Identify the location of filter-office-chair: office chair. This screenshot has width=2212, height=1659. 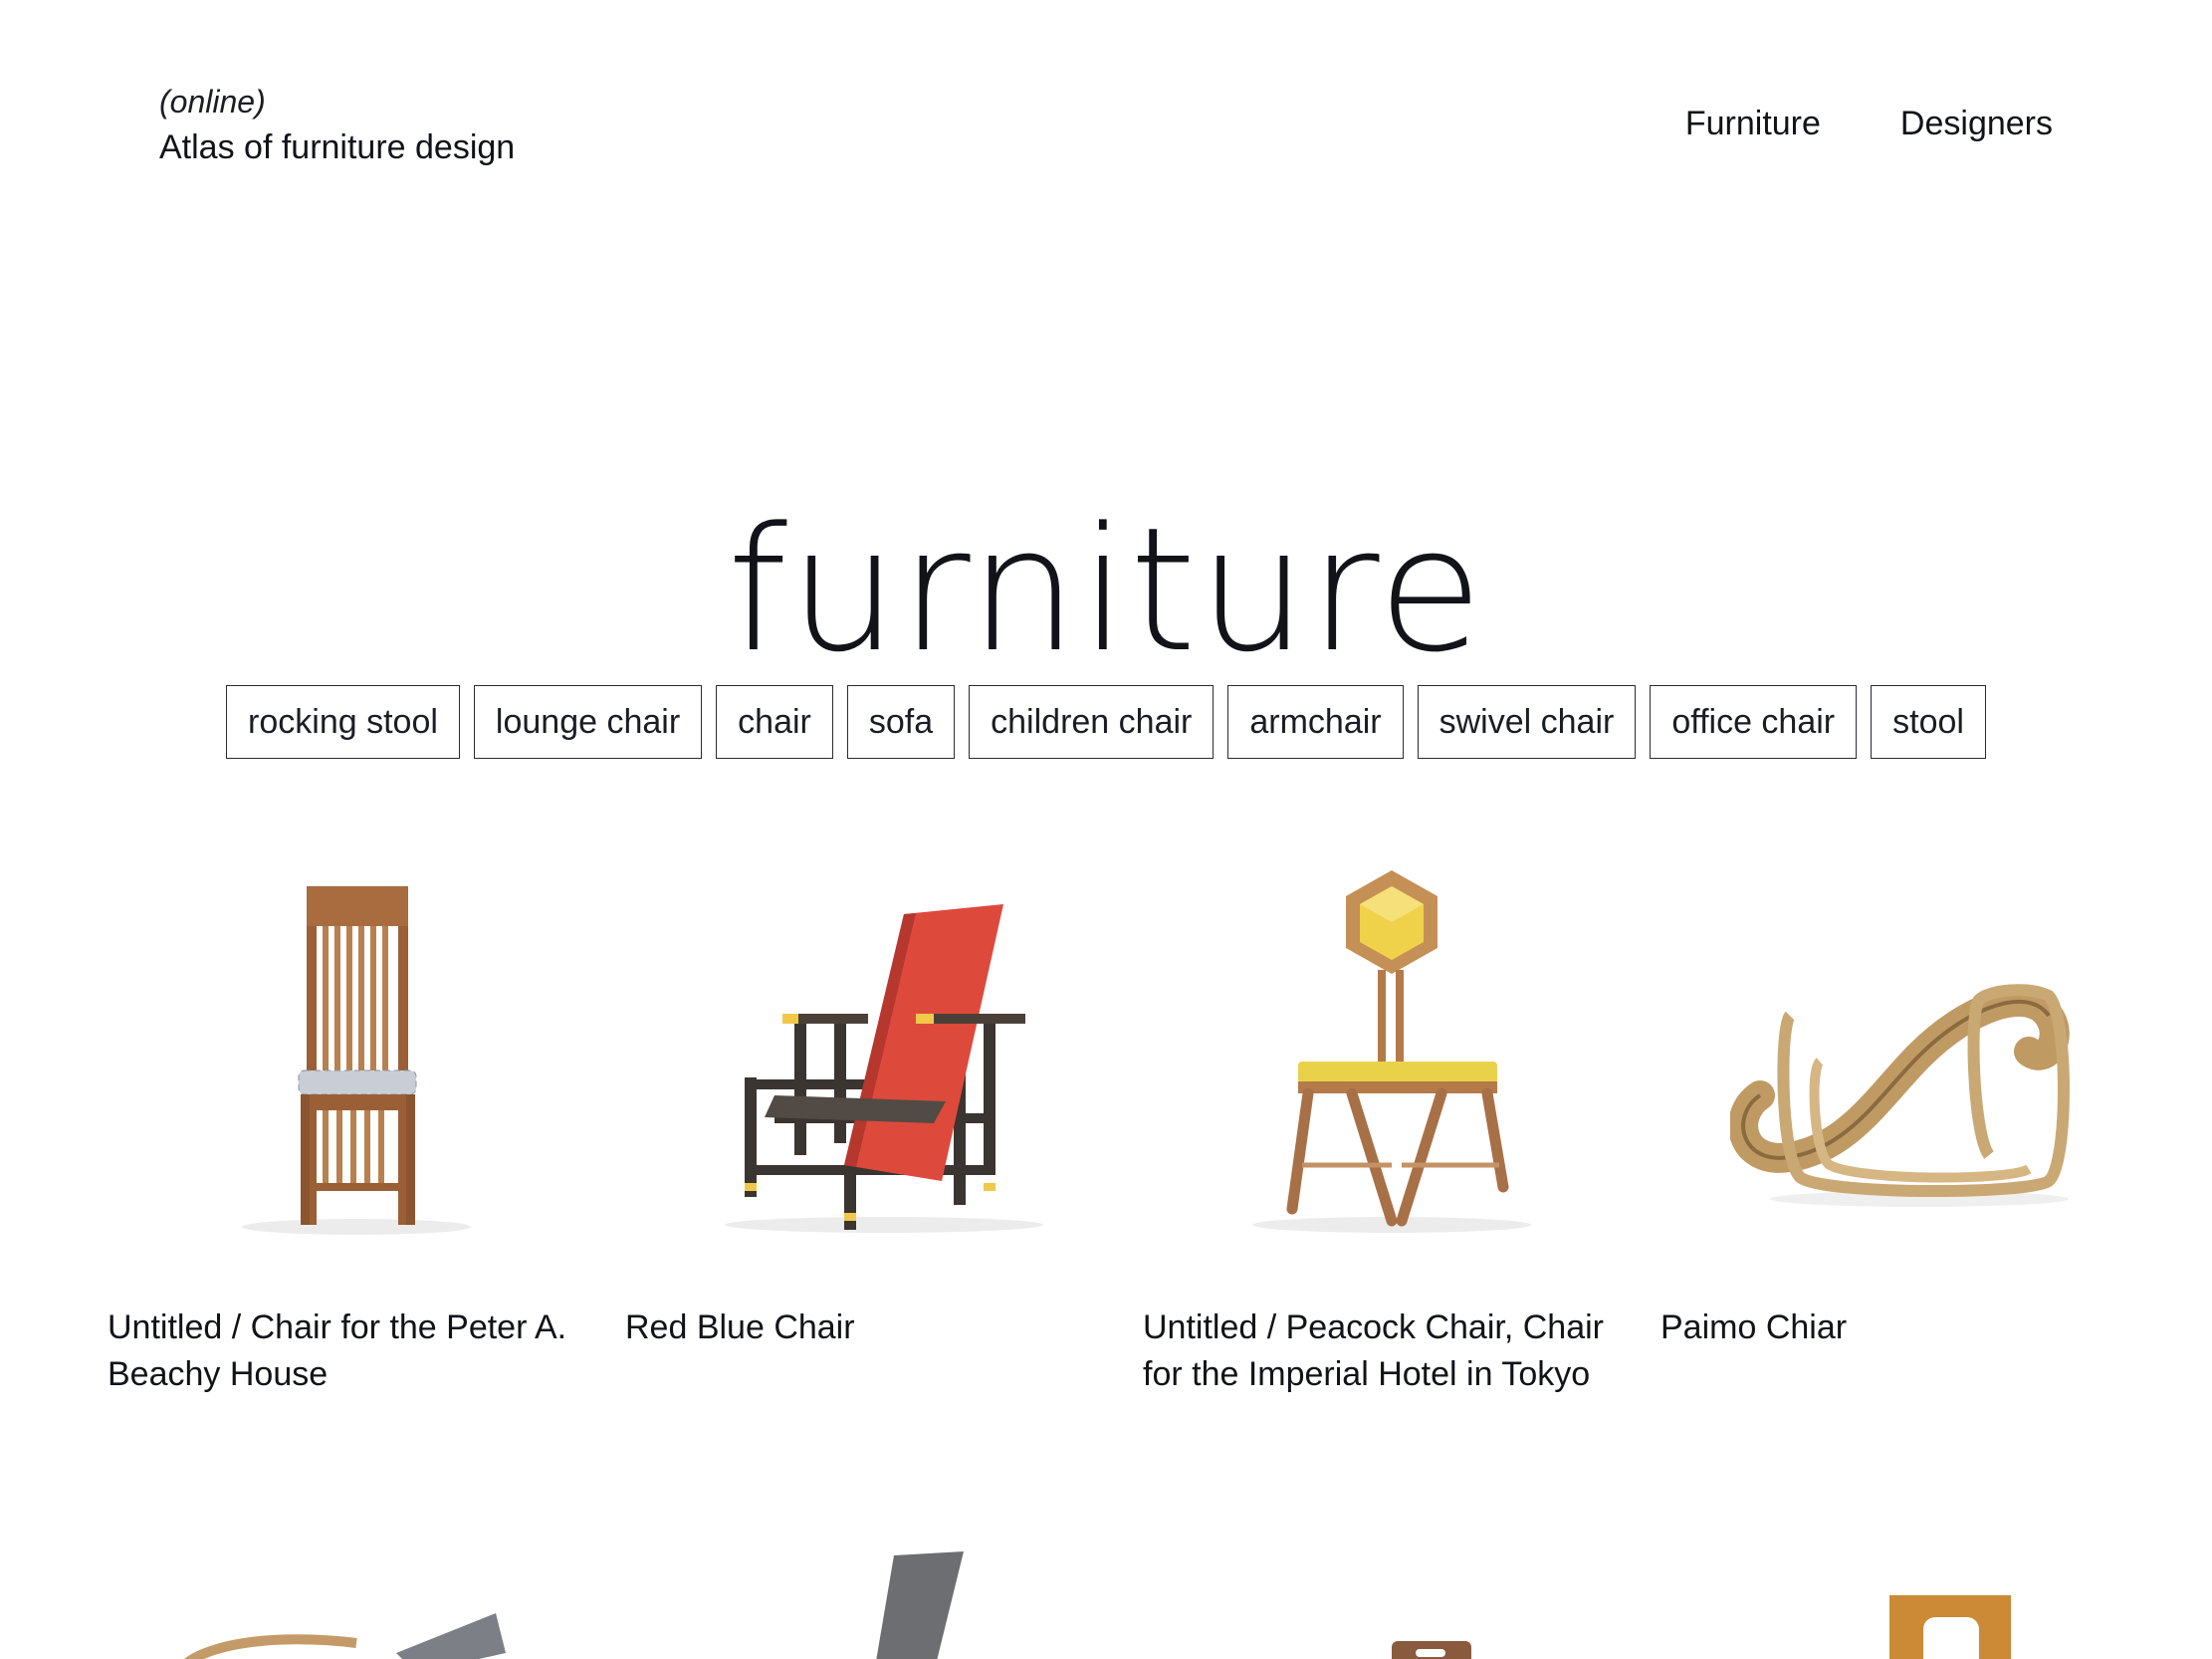
(1754, 722).